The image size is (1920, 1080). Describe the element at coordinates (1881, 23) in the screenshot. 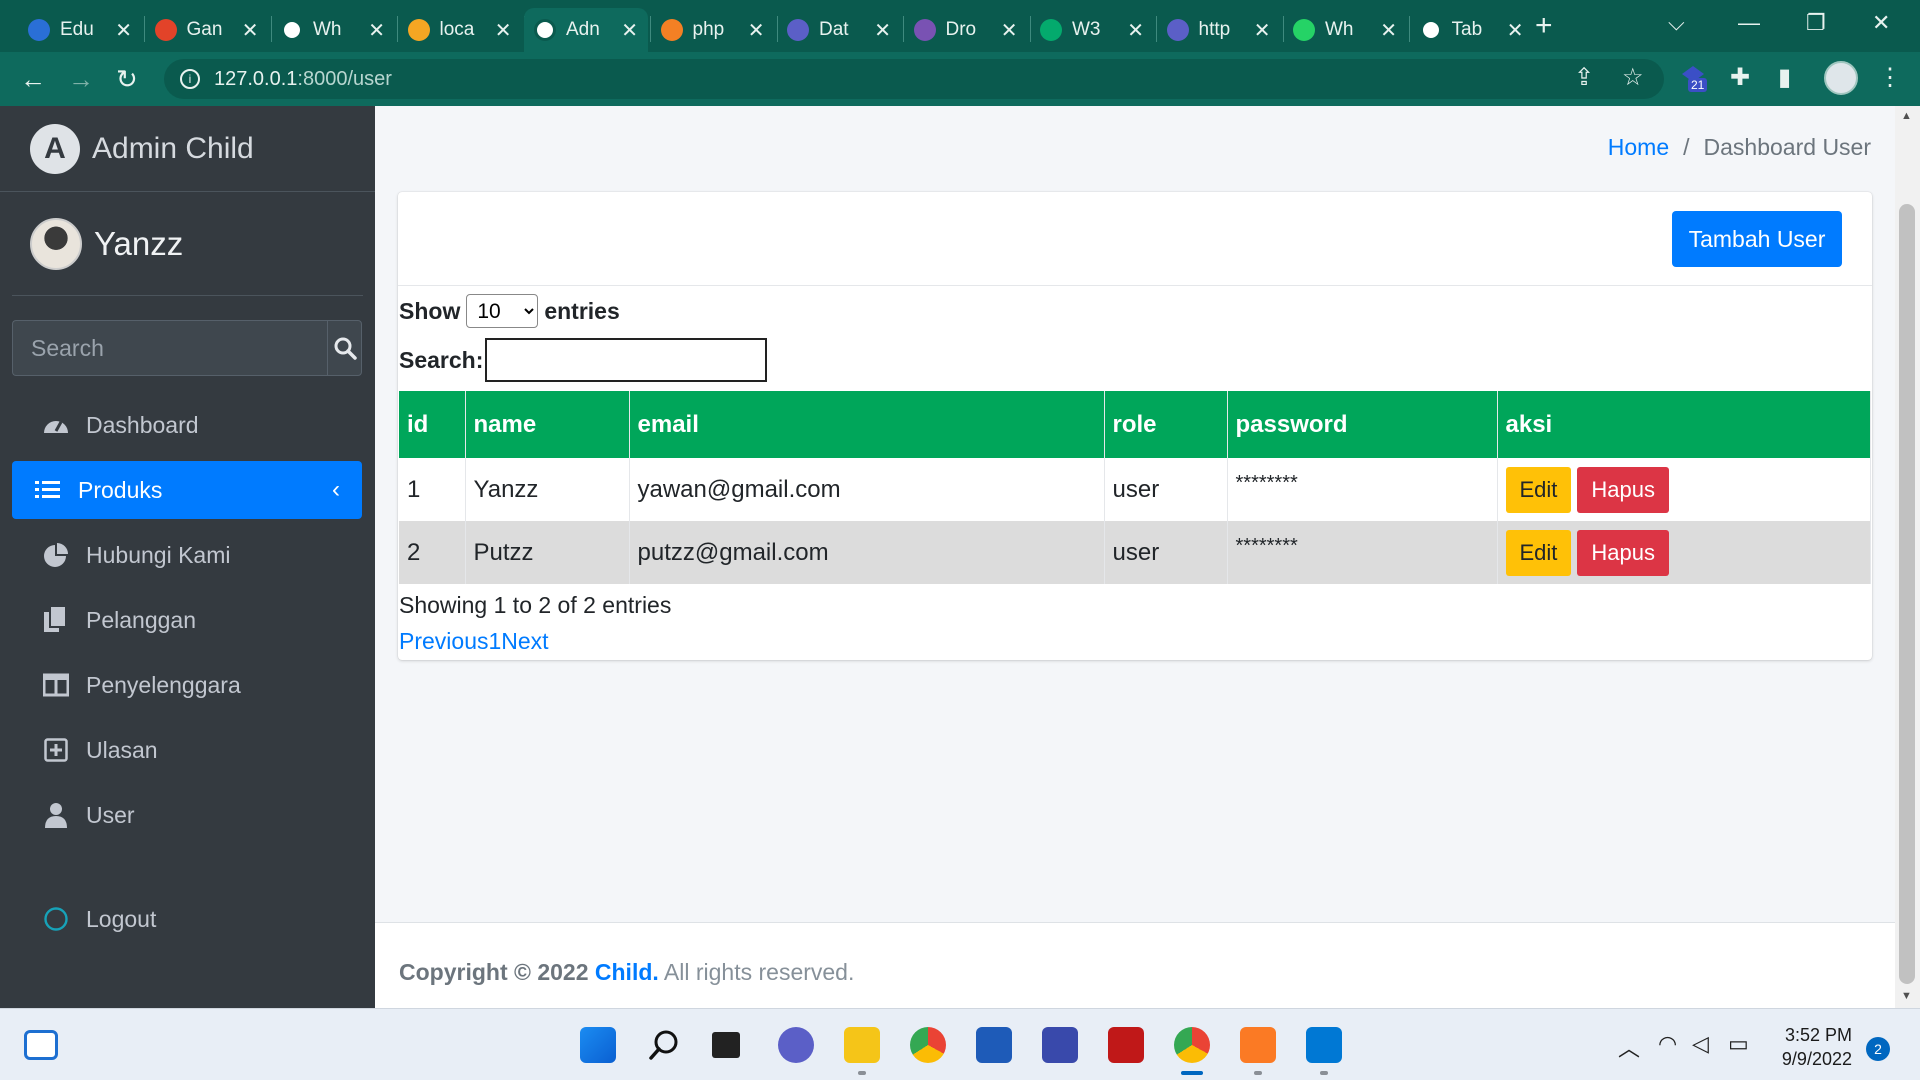

I see `close-window-button: ✕` at that location.